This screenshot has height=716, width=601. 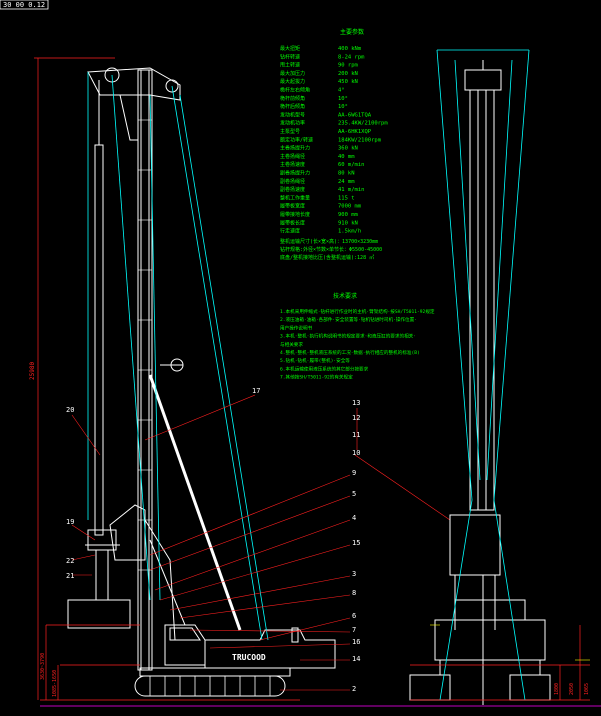 I want to click on callout-5: 5, so click(x=354, y=494).